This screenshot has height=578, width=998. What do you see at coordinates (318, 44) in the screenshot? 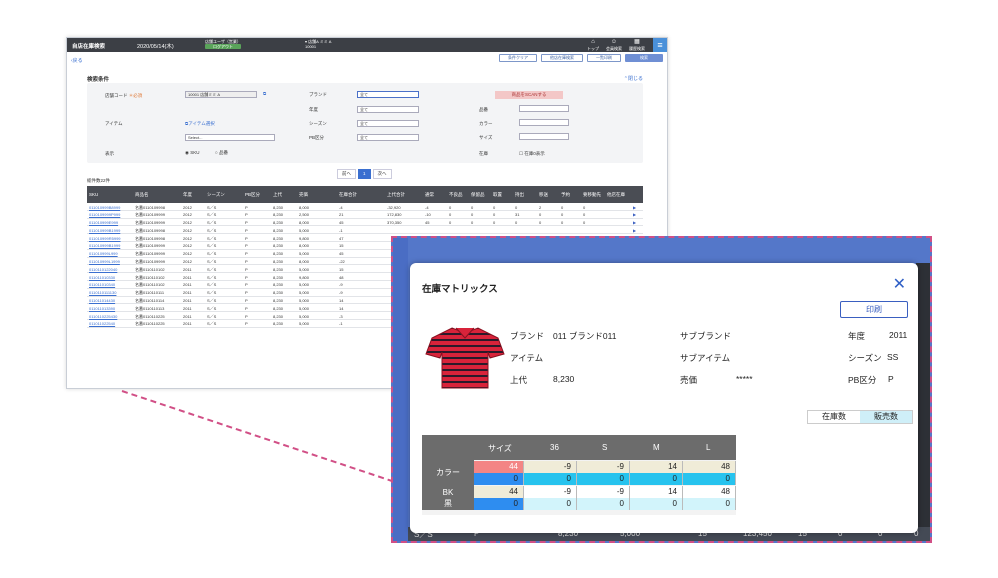
I see `store-selector: ▾ 店舗A ミミ A 10001` at bounding box center [318, 44].